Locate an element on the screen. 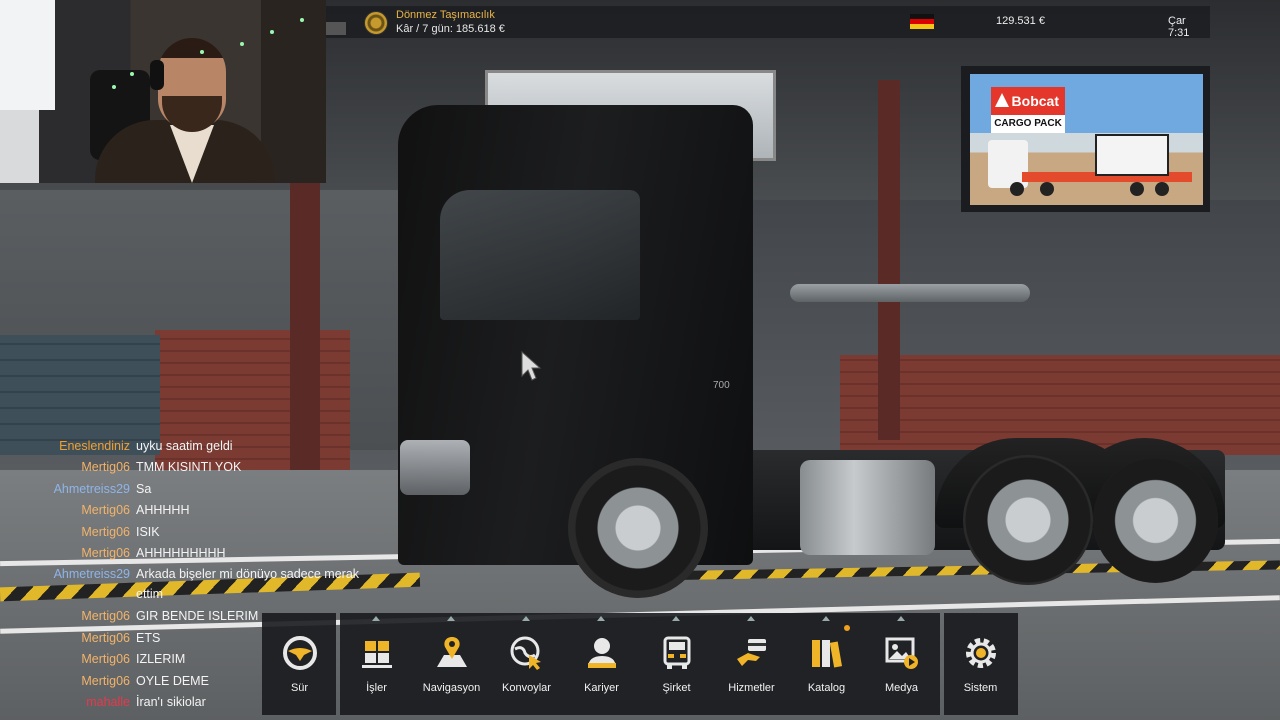 The width and height of the screenshot is (1280, 720). map-pin-icon is located at coordinates (452, 653).